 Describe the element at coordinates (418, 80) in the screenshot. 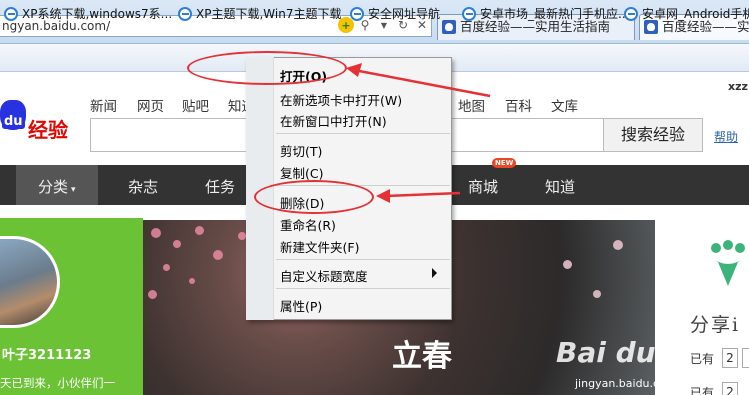

I see `annotation-arrow-open` at that location.